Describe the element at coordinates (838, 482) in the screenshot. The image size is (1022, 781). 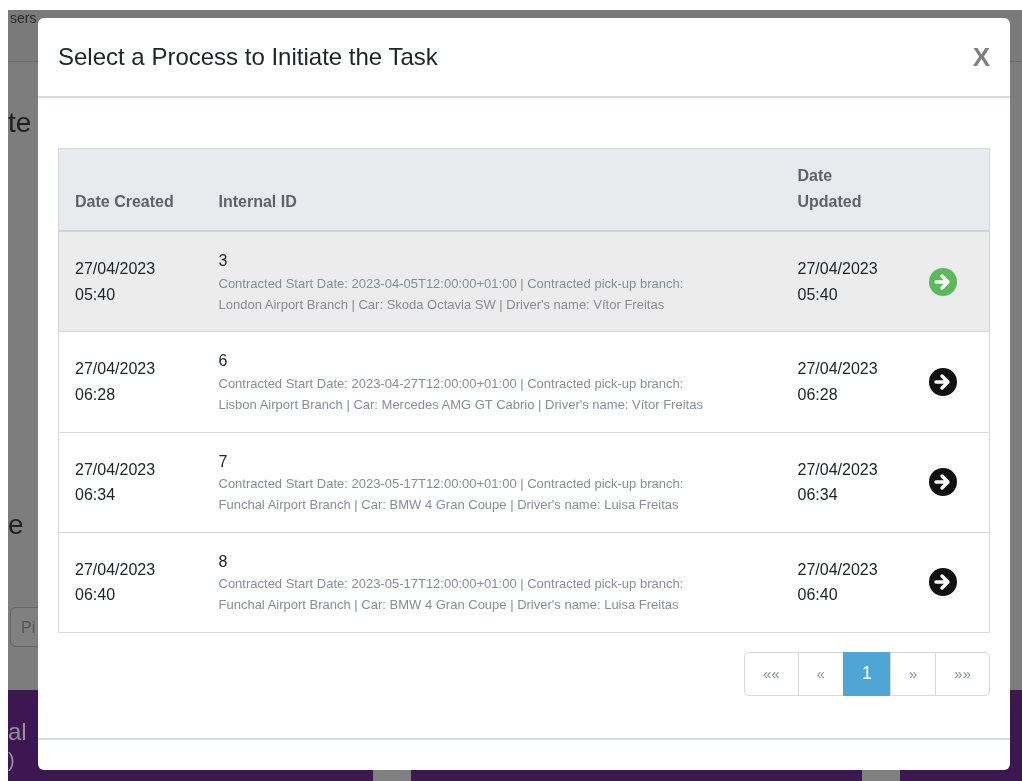
I see `date-updated-text: 27/04/2023 06:34` at that location.